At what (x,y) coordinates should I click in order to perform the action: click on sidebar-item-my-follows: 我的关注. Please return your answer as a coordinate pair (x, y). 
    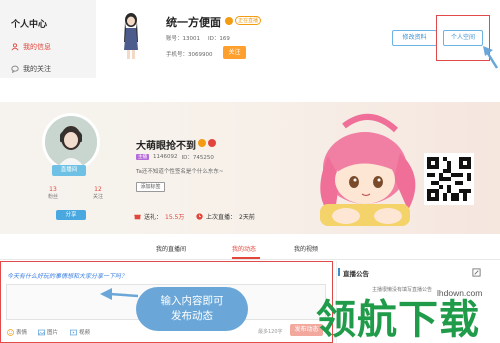
    Looking at the image, I should click on (31, 69).